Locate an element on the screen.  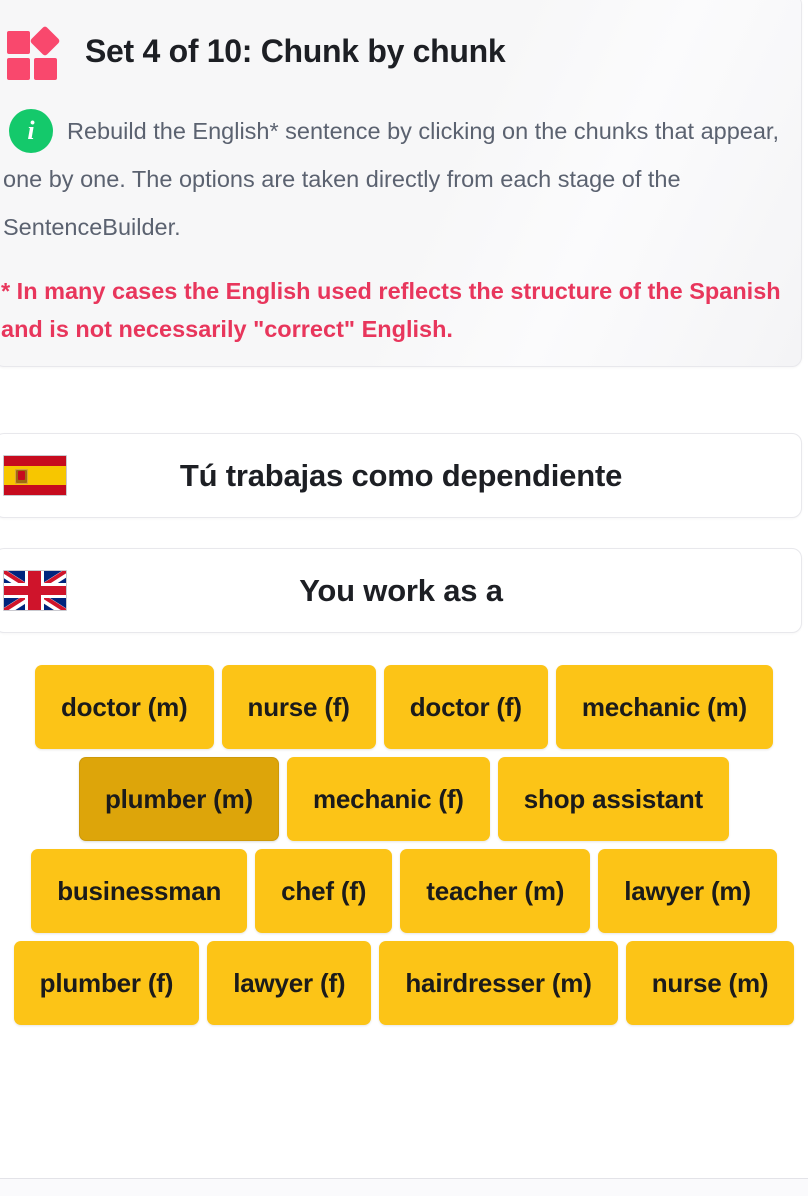
spain-flag-icon is located at coordinates (35, 475).